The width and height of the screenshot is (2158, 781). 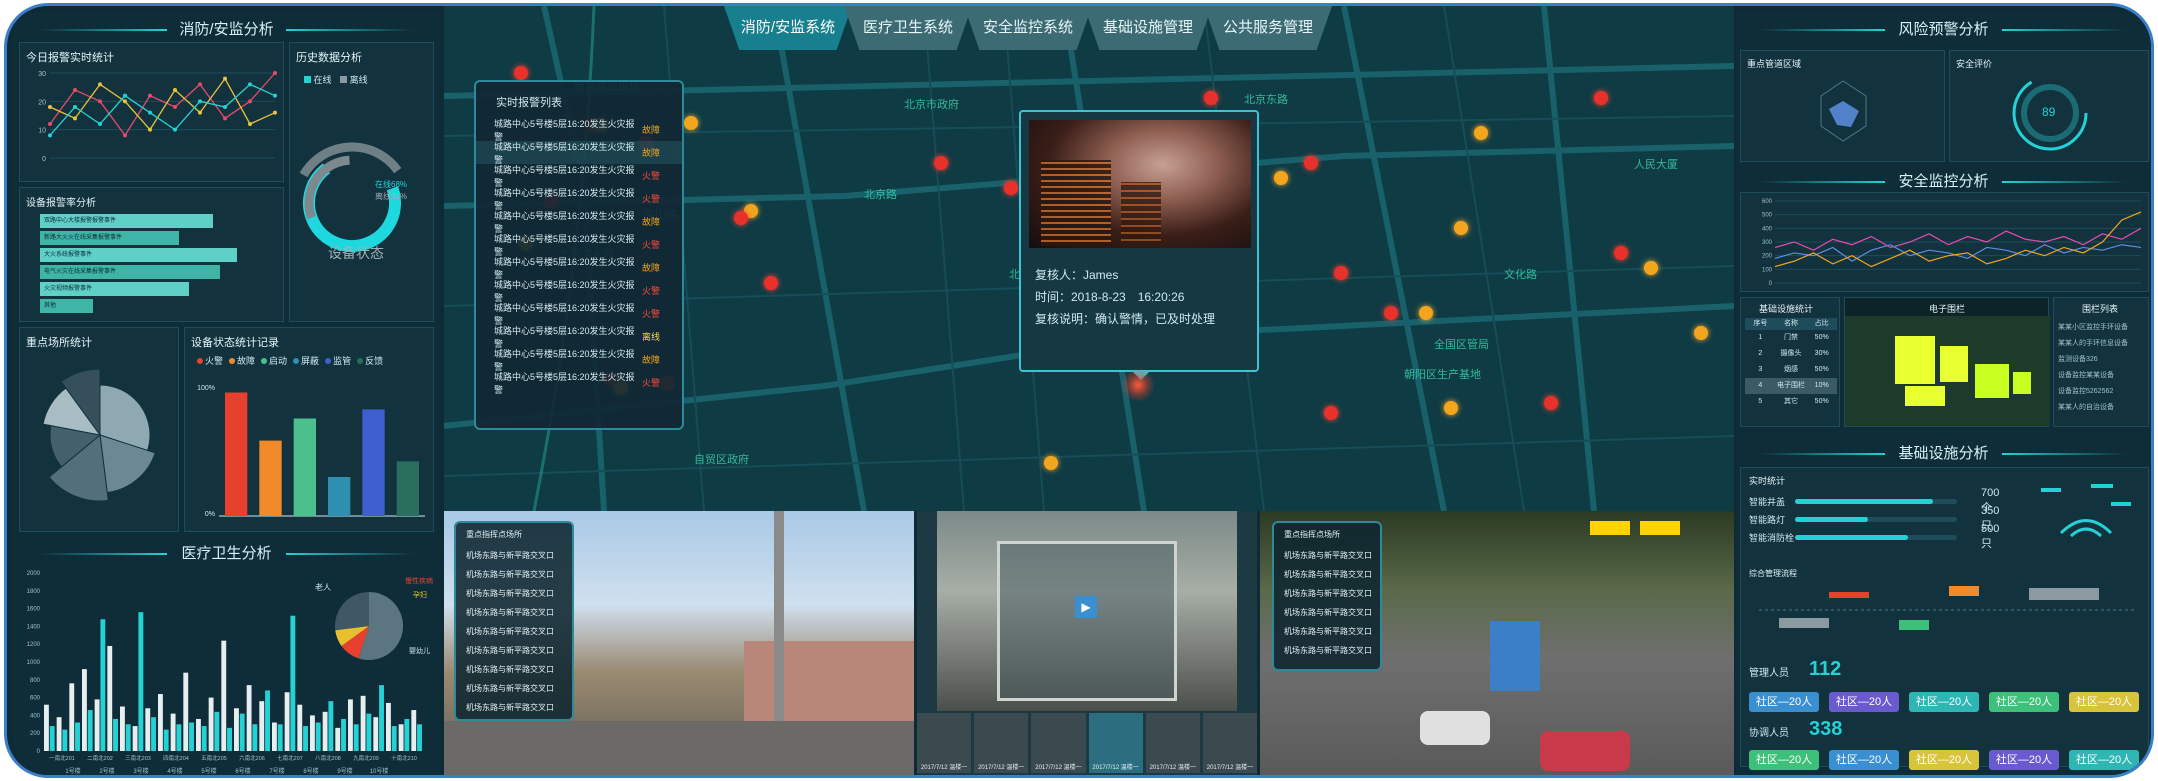 I want to click on tab-4: 公共服务管理, so click(x=1268, y=28).